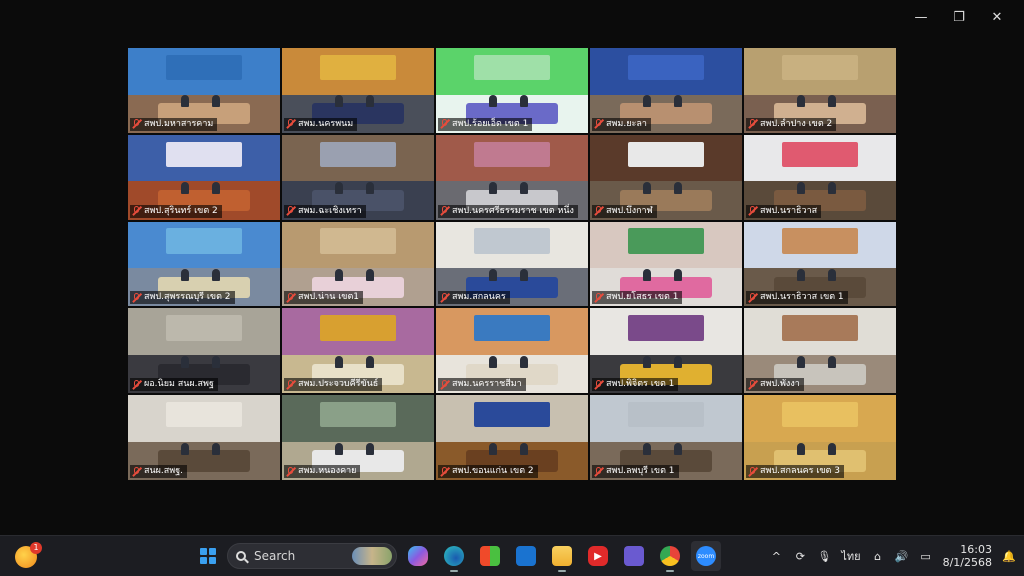 The height and width of the screenshot is (576, 1024). What do you see at coordinates (204, 351) in the screenshot?
I see `participant-tile: ผอ.นิยม สนผ.สพฐ` at bounding box center [204, 351].